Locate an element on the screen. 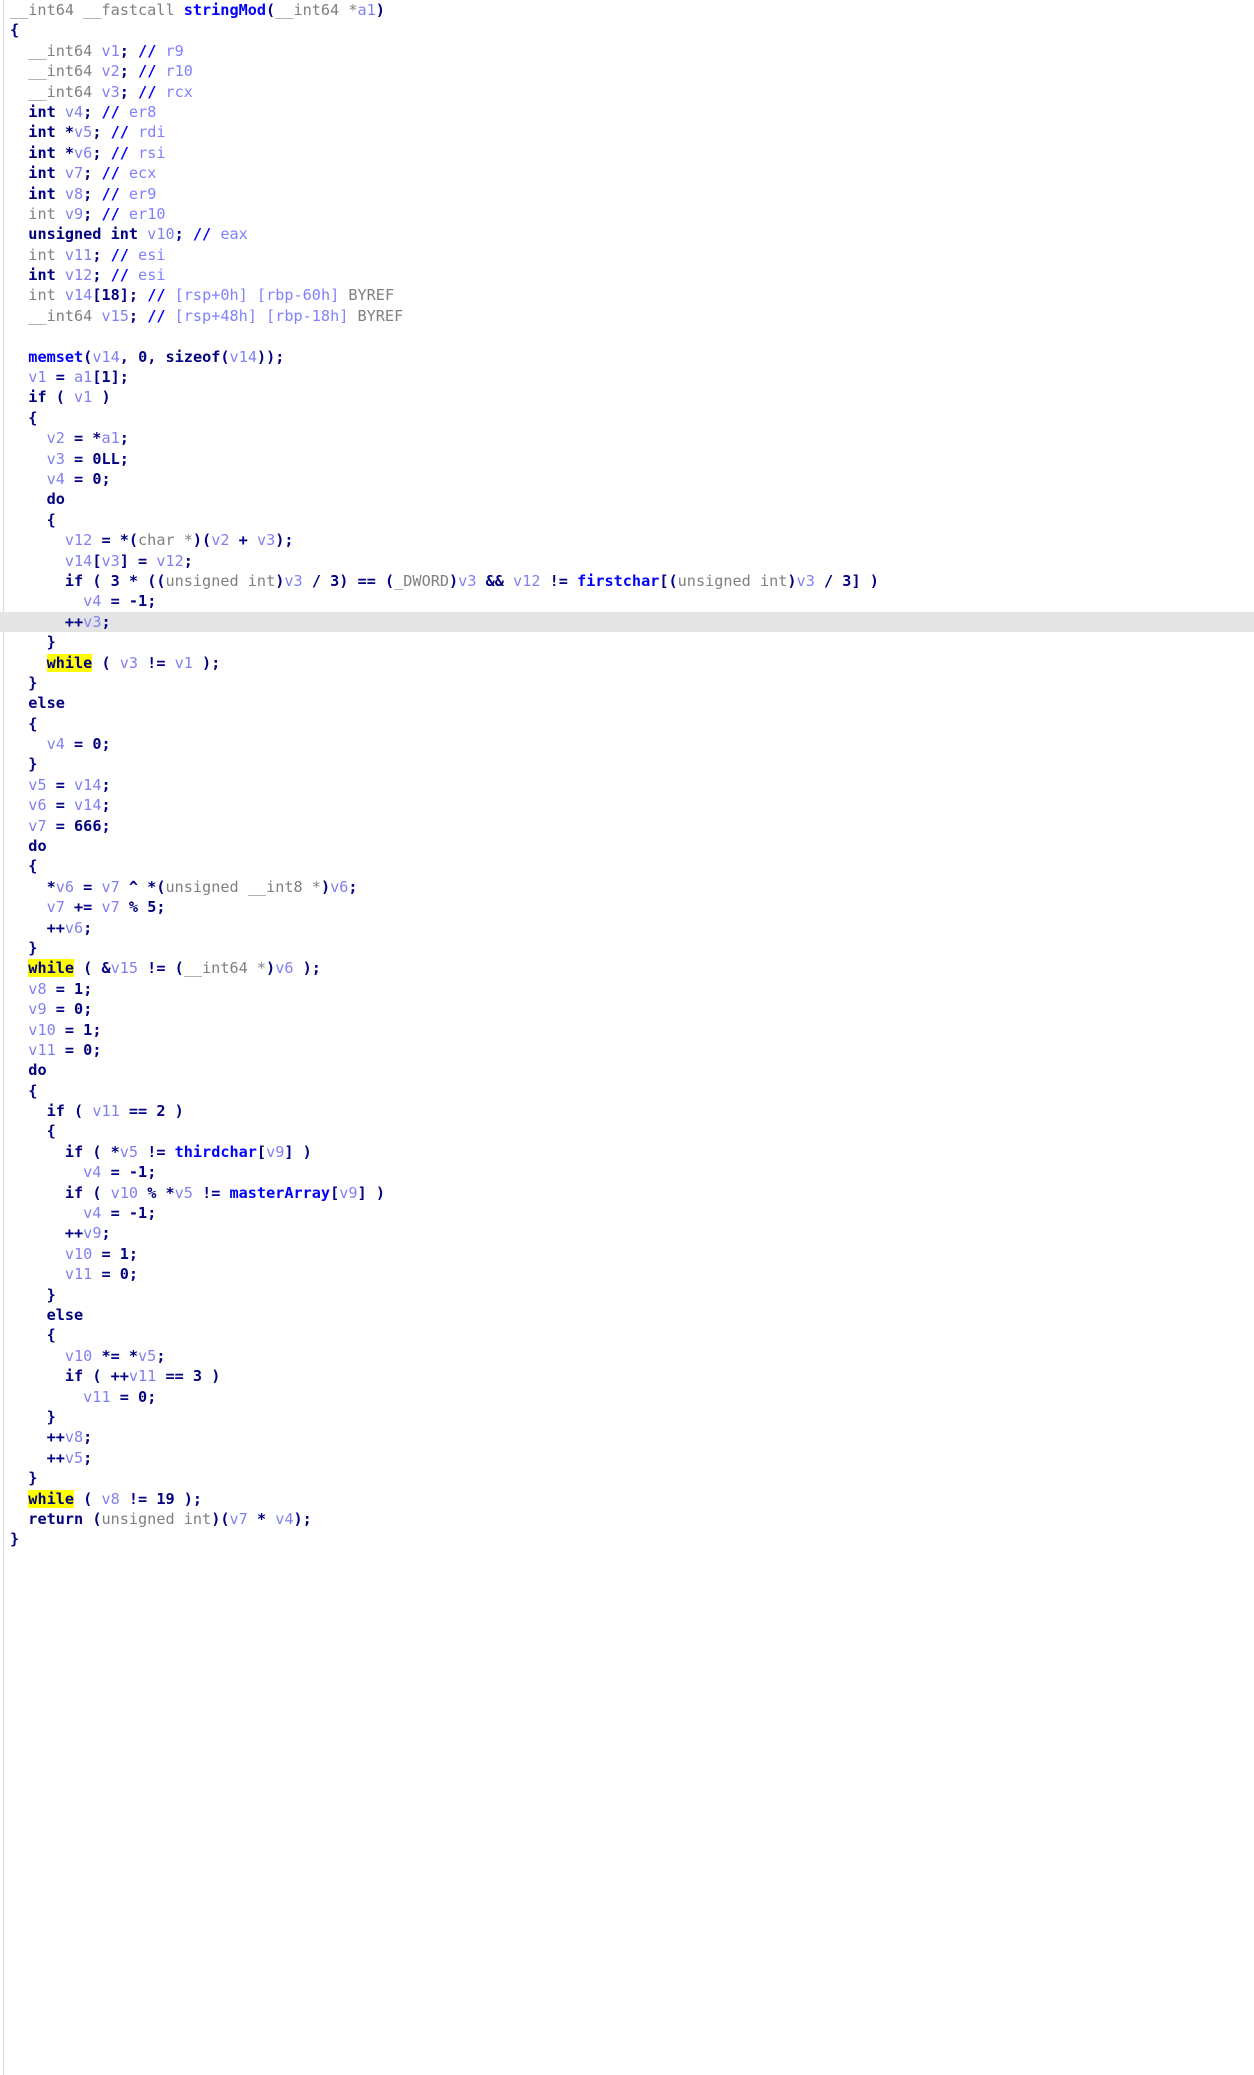 Image resolution: width=1254 pixels, height=2075 pixels. code-line: v2 = *a1; is located at coordinates (627, 438).